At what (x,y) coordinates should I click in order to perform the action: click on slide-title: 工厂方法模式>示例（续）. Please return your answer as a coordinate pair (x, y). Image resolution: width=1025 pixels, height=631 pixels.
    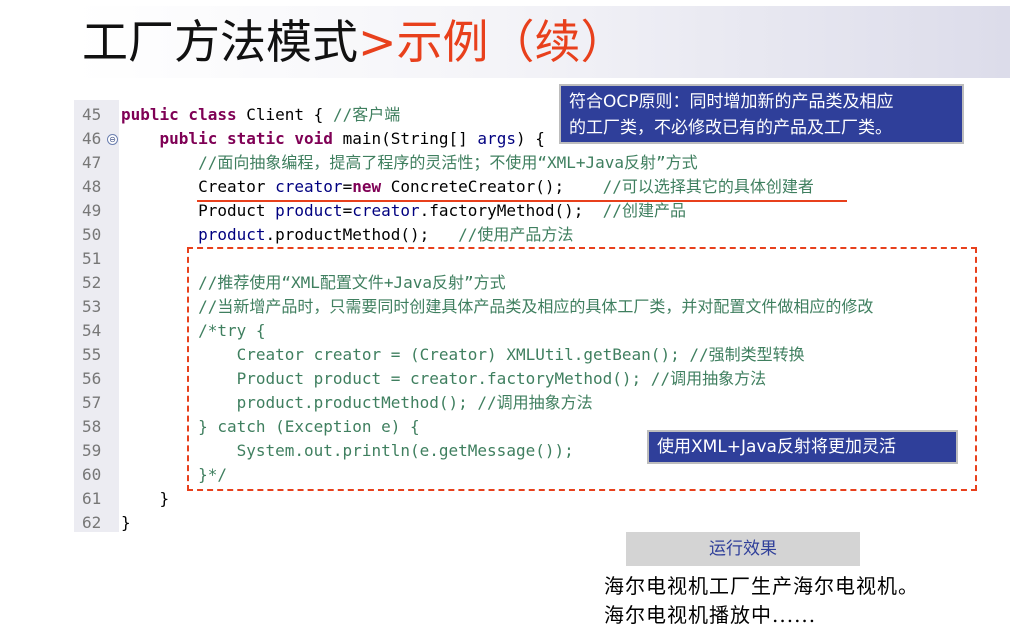
    Looking at the image, I should click on (354, 42).